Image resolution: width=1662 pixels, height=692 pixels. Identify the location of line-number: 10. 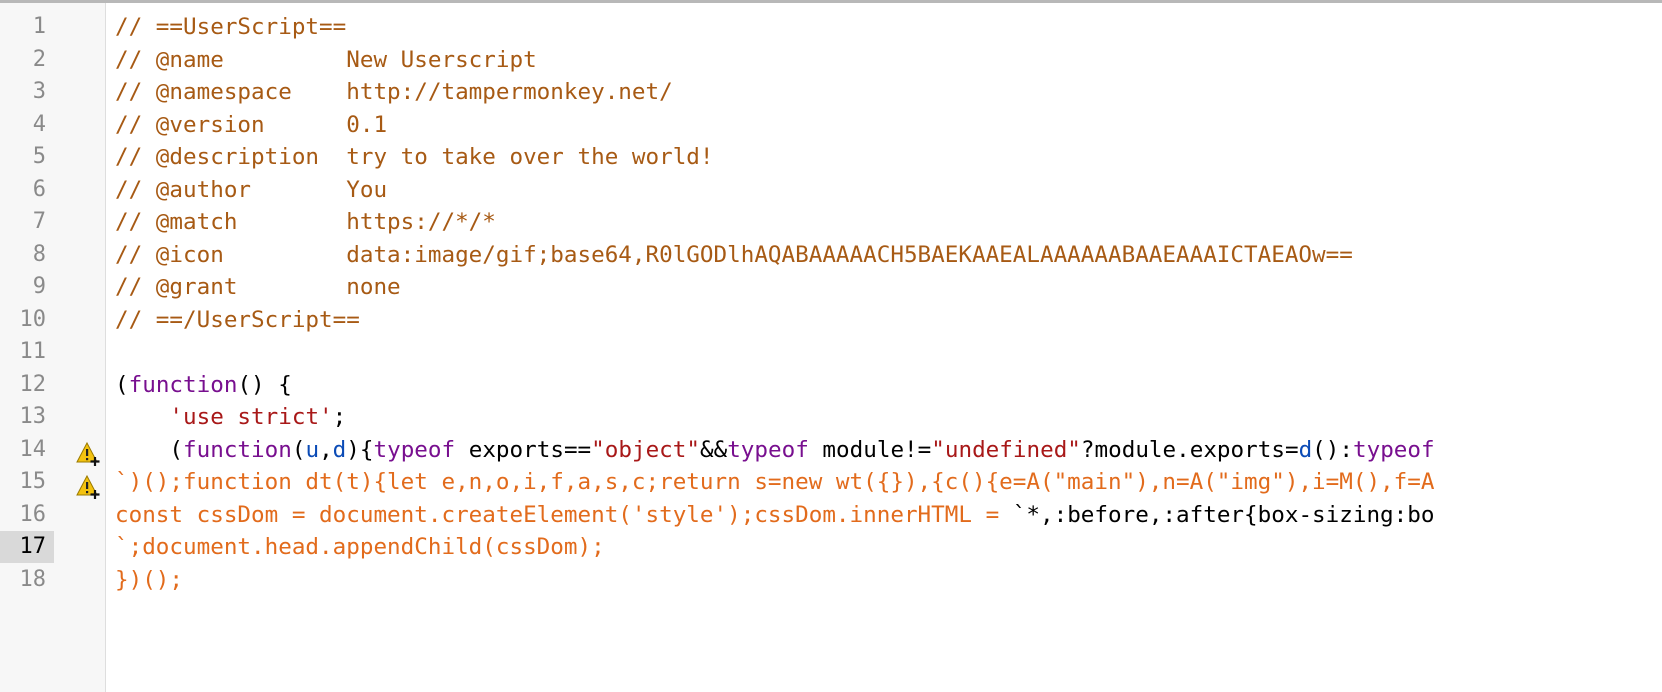
(27, 320).